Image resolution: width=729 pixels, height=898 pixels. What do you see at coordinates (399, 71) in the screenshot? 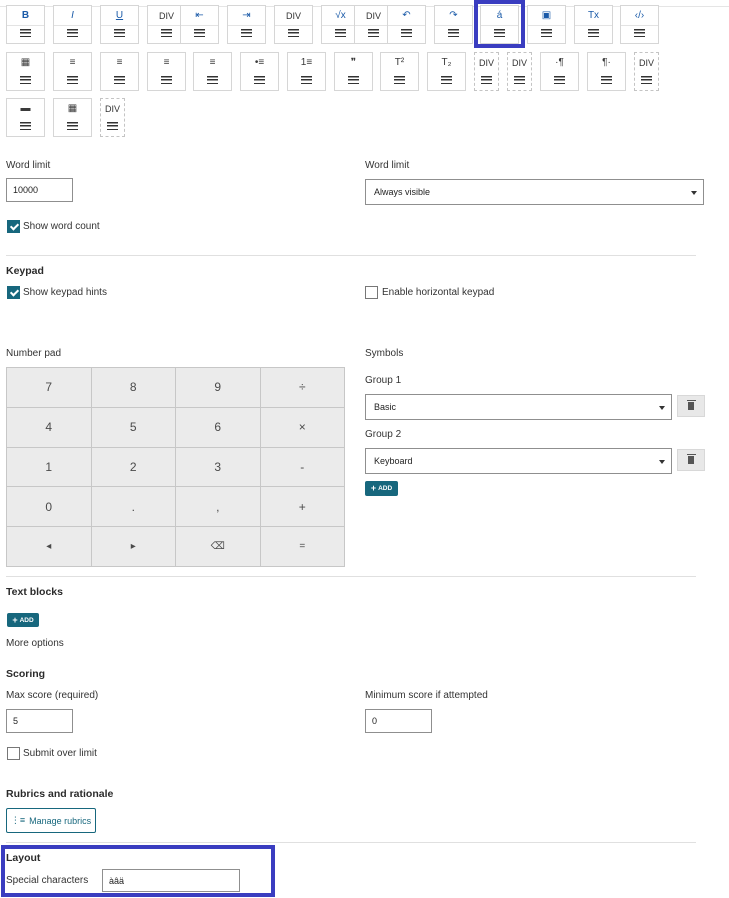
I see `toolbar-button-superscript: T²` at bounding box center [399, 71].